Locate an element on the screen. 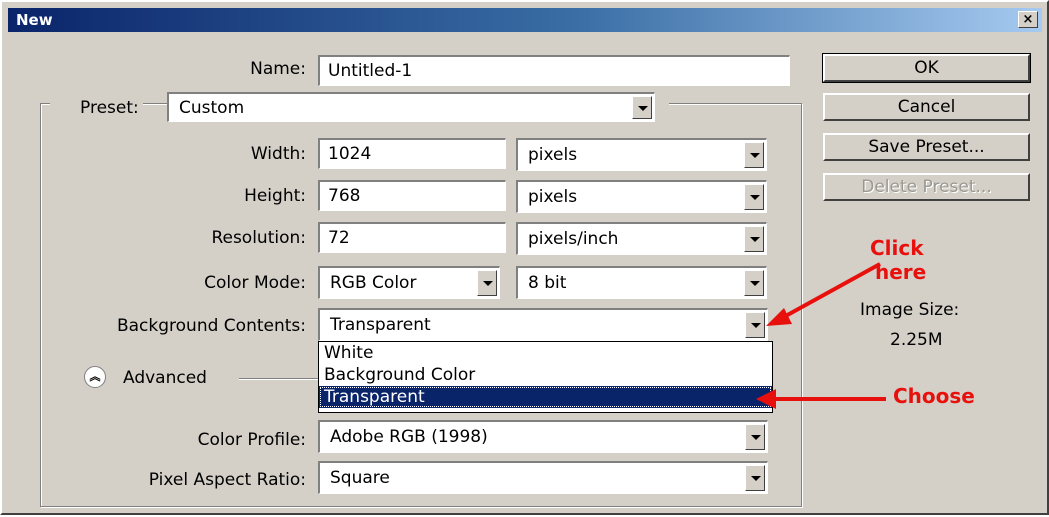  annotation-arrows is located at coordinates (821, 335).